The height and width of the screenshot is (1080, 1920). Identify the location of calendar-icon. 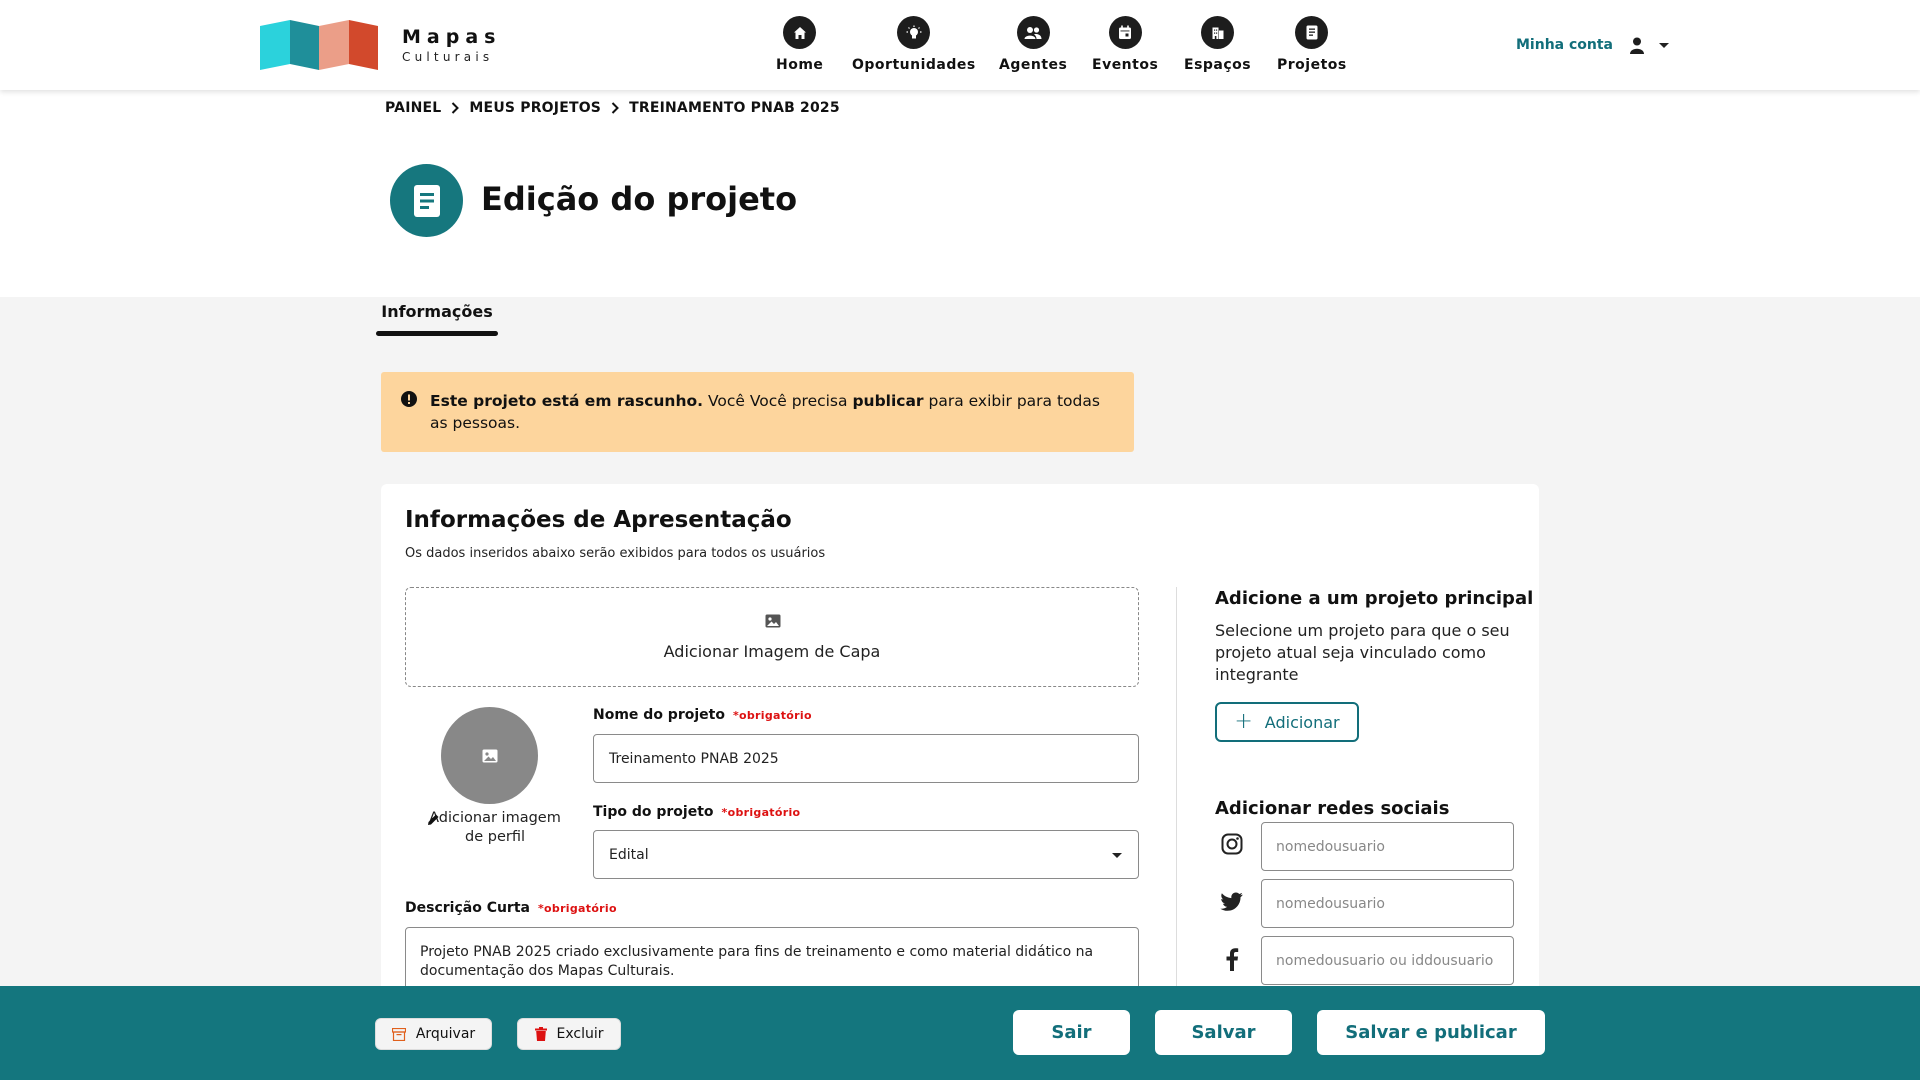
(1125, 32).